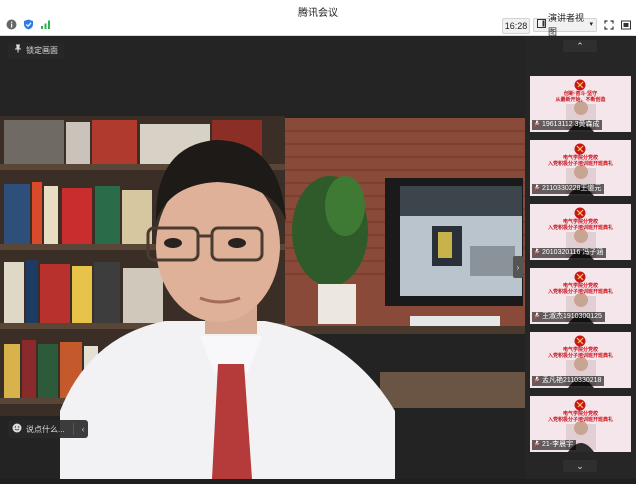 The height and width of the screenshot is (484, 636). I want to click on participant-tile: 电气学院分党校 入党积极分子培训班开班典礼 2110330228王道元, so click(580, 168).